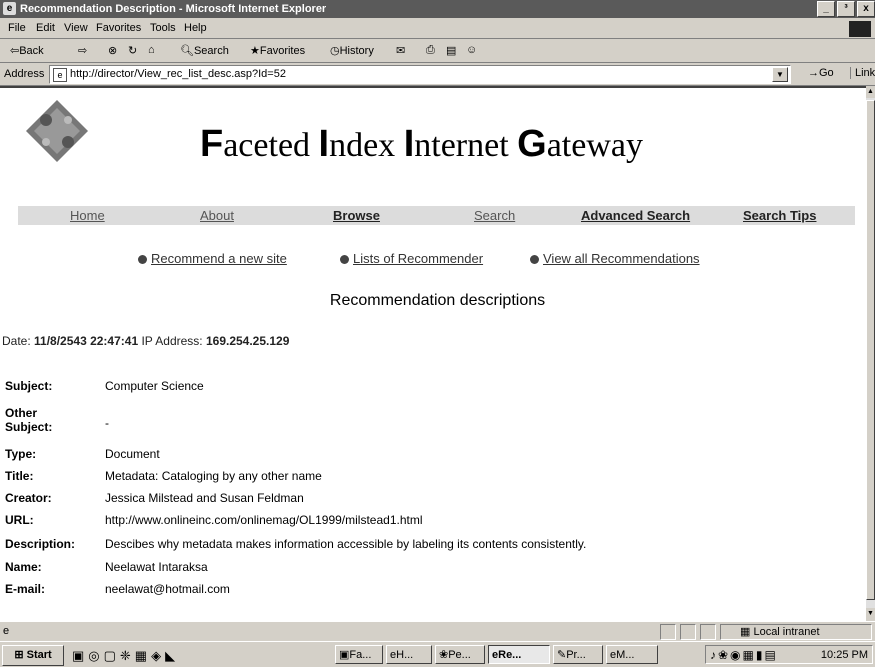 This screenshot has height=667, width=875. Describe the element at coordinates (156, 567) in the screenshot. I see `field-value: Neelawat Intaraksa` at that location.